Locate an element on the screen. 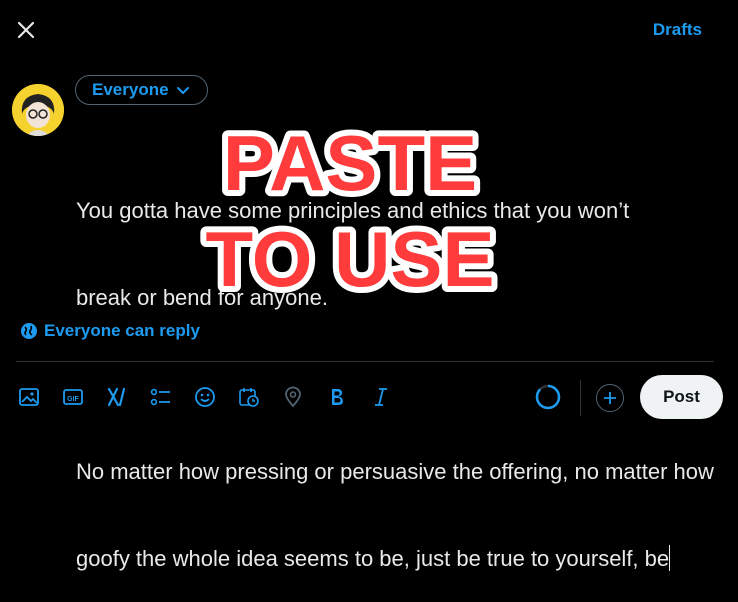 Image resolution: width=738 pixels, height=602 pixels. poll-button is located at coordinates (161, 397).